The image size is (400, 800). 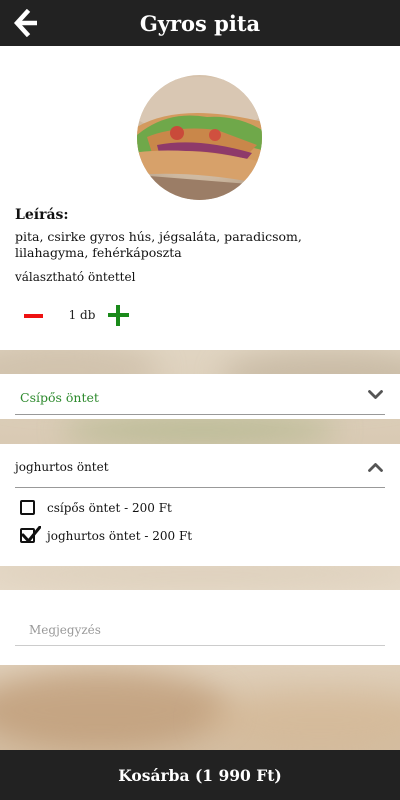 What do you see at coordinates (59, 397) in the screenshot?
I see `sauce-dropdown-selected: Csípős öntet` at bounding box center [59, 397].